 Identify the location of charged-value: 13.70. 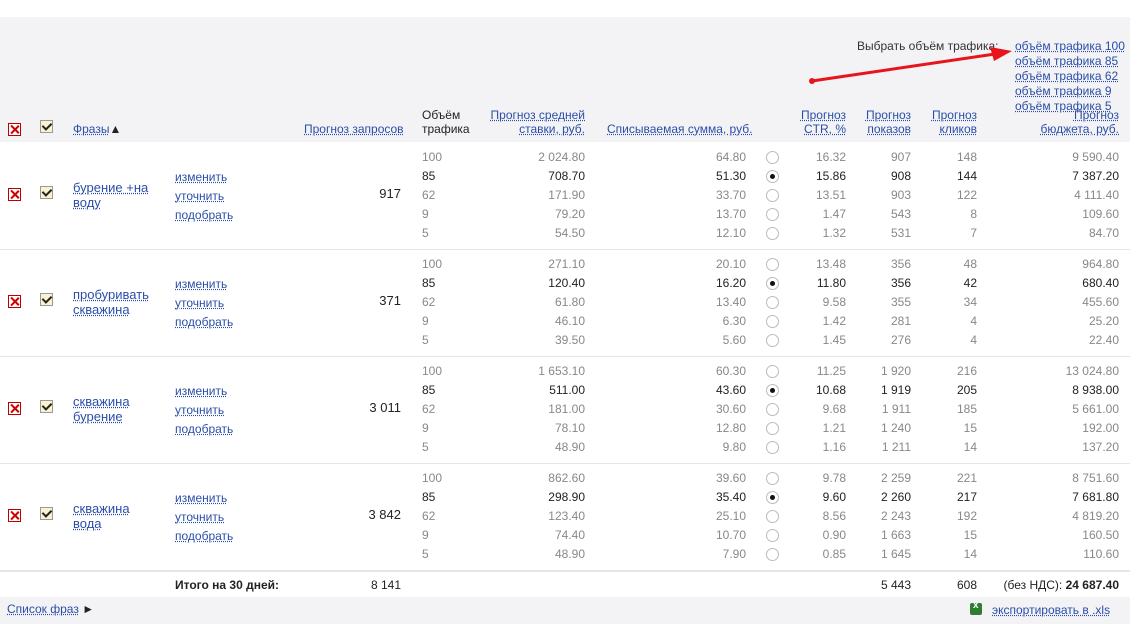
(730, 214).